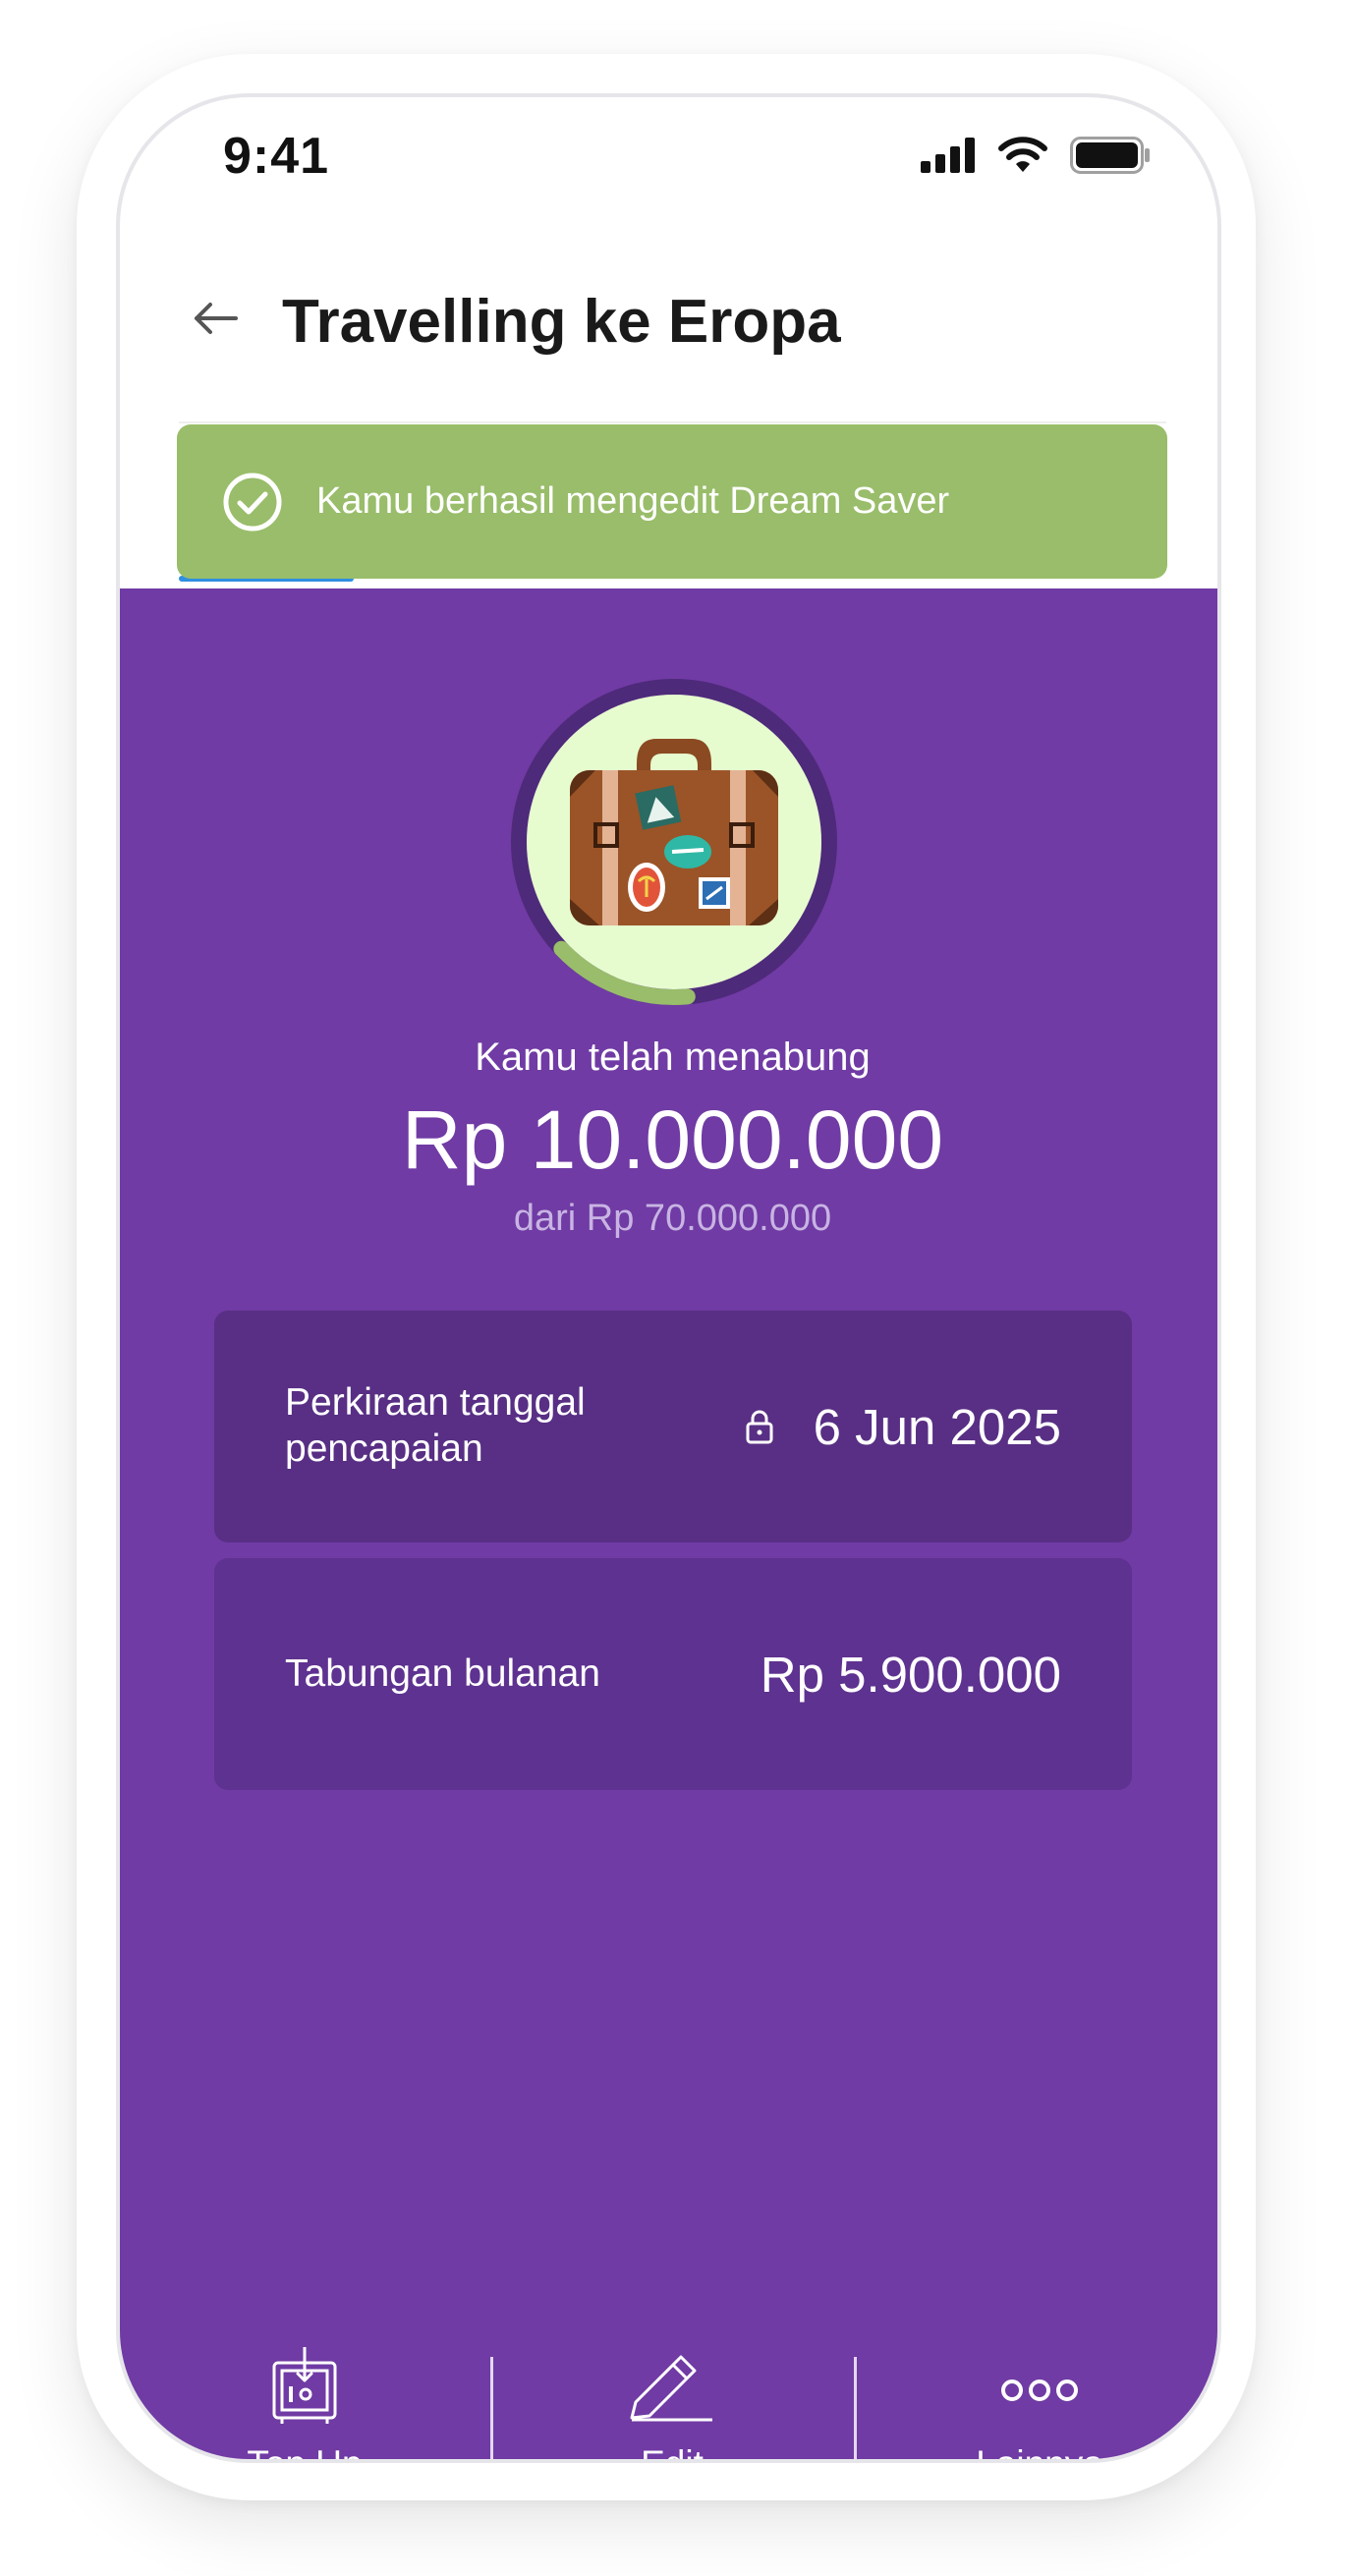 Image resolution: width=1353 pixels, height=2576 pixels. What do you see at coordinates (561, 322) in the screenshot?
I see `page-title: Travelling ke Eropa` at bounding box center [561, 322].